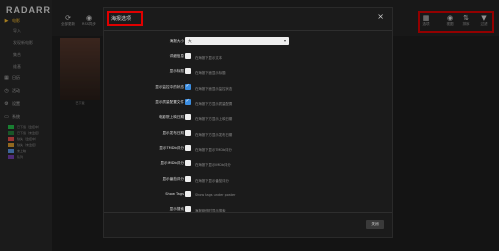 The image size is (499, 251). What do you see at coordinates (248, 134) in the screenshot?
I see `option-row: 显示发布日期 在海报下方显示发布日期` at bounding box center [248, 134].